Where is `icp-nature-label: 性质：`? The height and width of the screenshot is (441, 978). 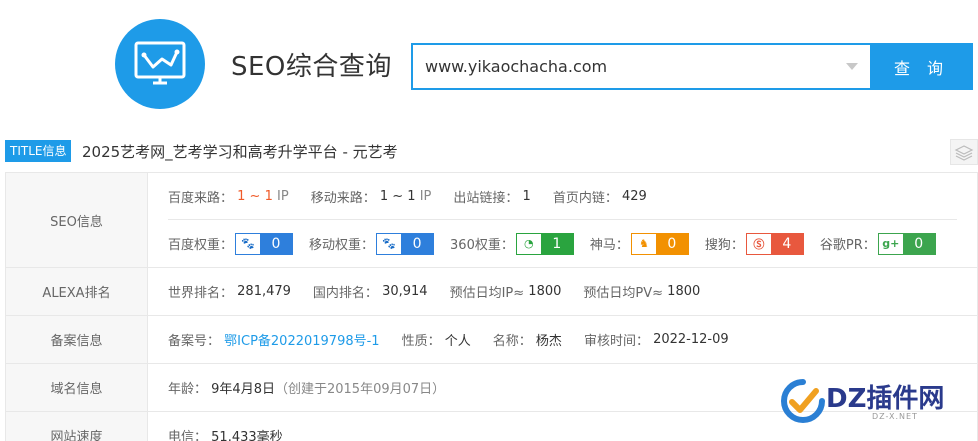
icp-nature-label: 性质： is located at coordinates (421, 341).